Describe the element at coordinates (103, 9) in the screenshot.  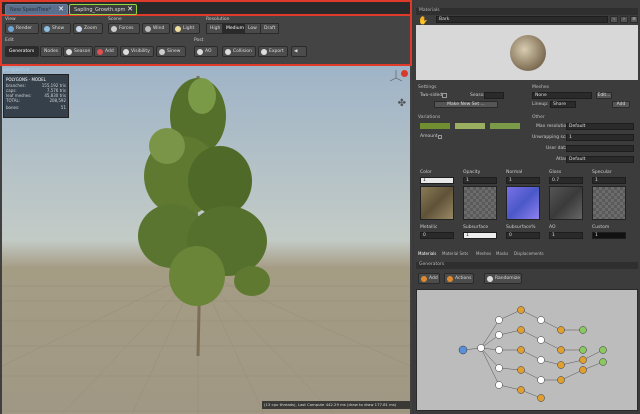
I see `tab-sapling-growth: Sapling_Growth.spm ✕` at that location.